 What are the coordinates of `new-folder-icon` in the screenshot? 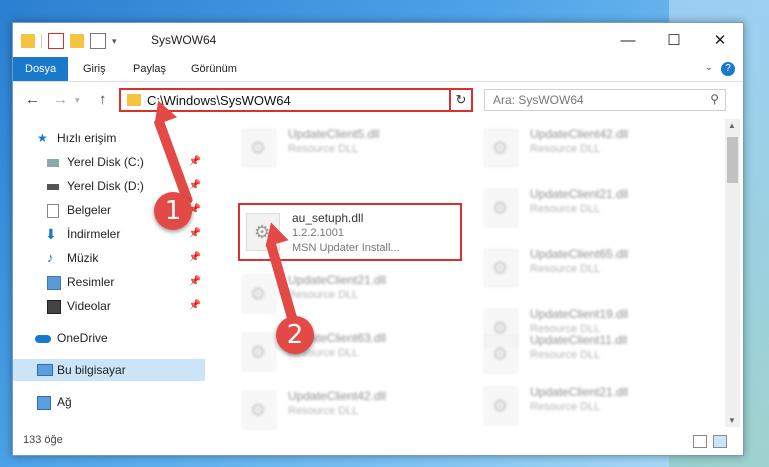 It's located at (77, 41).